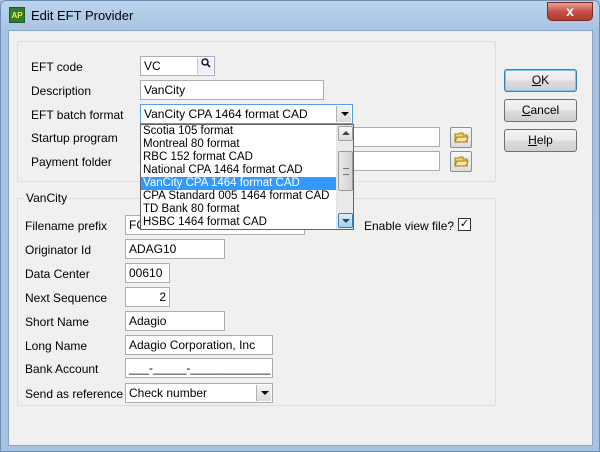  What do you see at coordinates (177, 66) in the screenshot?
I see `eft-code-input: VC` at bounding box center [177, 66].